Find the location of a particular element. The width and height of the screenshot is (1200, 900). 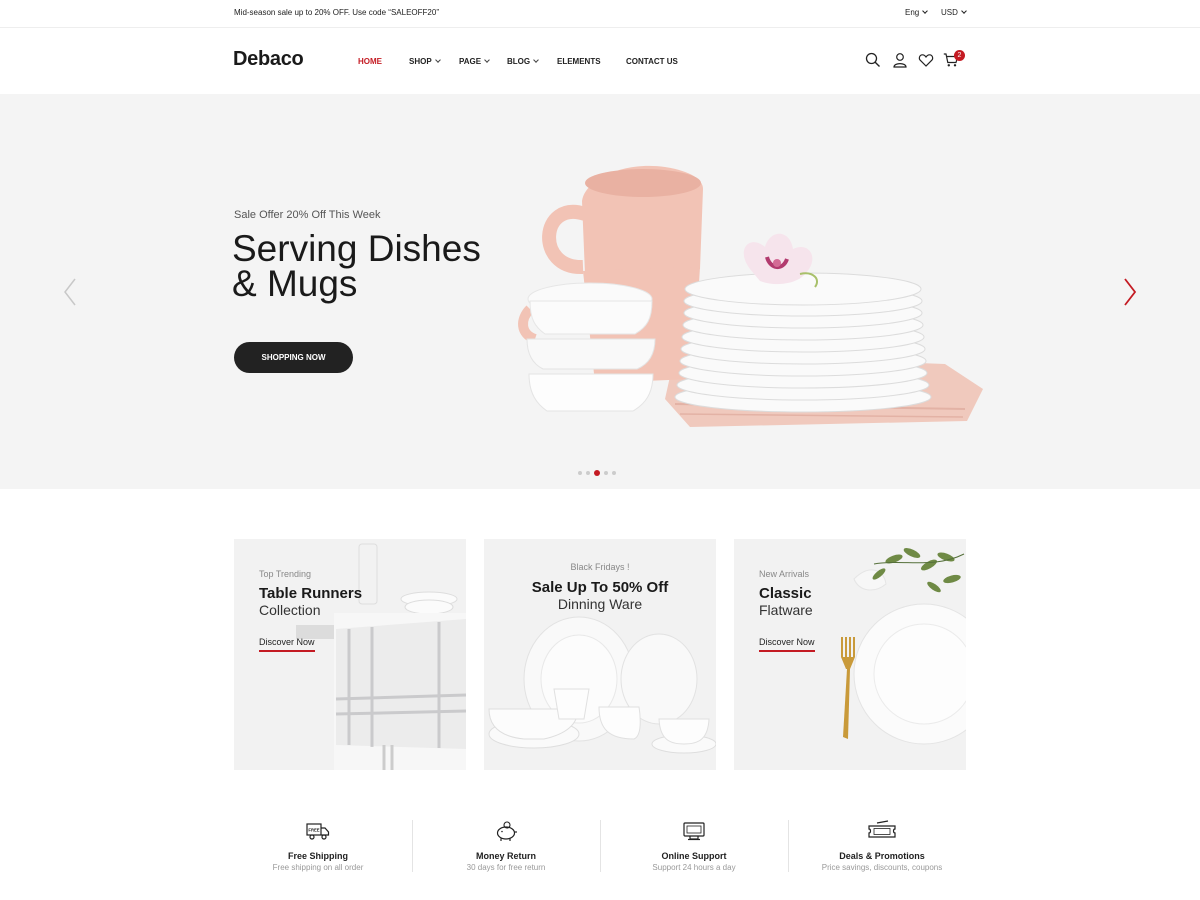

nav-label: SHOP is located at coordinates (420, 61).